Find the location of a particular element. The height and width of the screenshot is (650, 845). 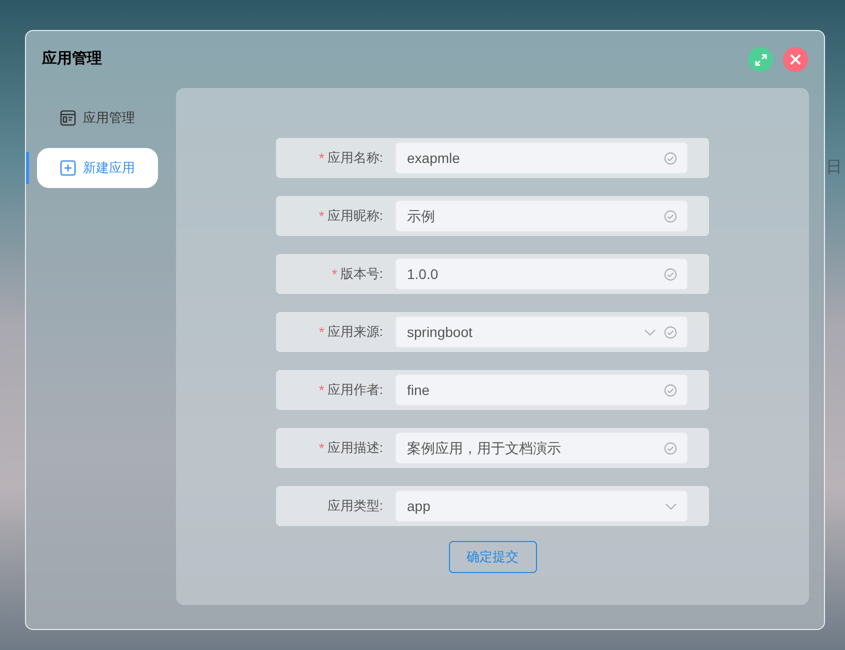

field-label: 应用作者: is located at coordinates (355, 390).